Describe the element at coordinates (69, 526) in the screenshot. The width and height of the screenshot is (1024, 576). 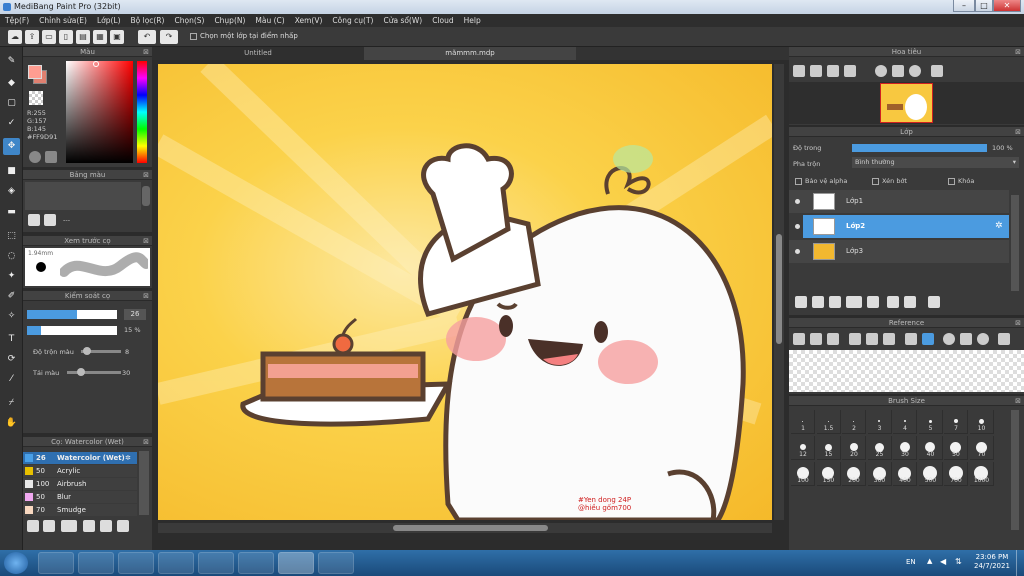
I see `copy-brush-icon` at that location.